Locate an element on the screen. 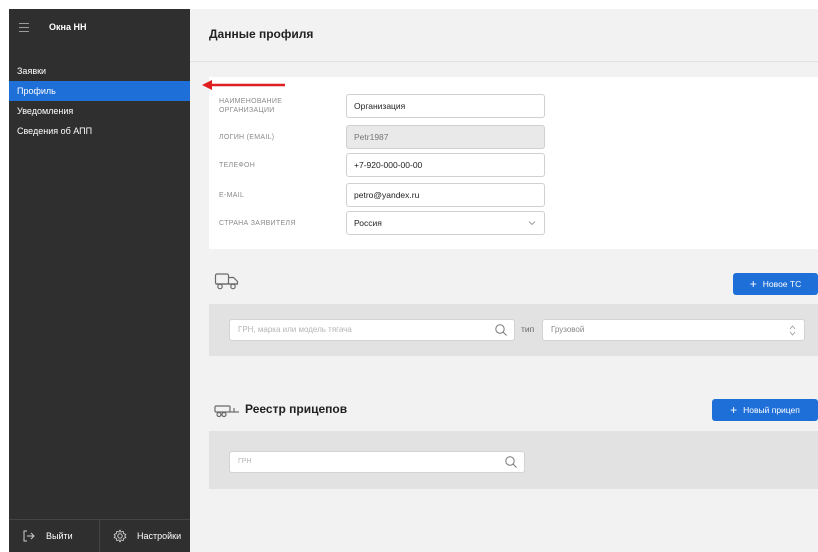  trailer-search-input: ГРН is located at coordinates (377, 462).